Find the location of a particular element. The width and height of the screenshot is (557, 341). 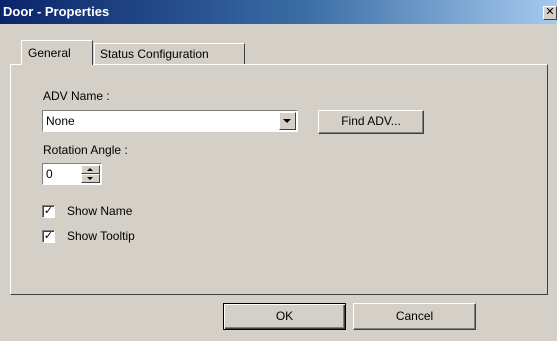

rotation-angle-label: Rotation Angle : is located at coordinates (85, 150).